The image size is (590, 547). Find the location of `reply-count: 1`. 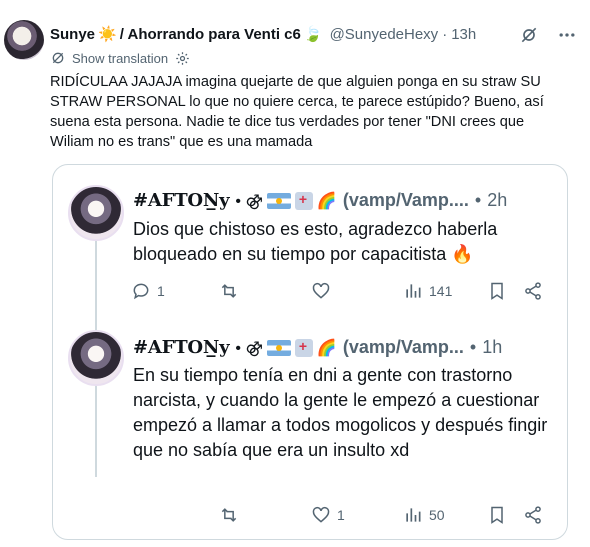

reply-count: 1 is located at coordinates (161, 291).